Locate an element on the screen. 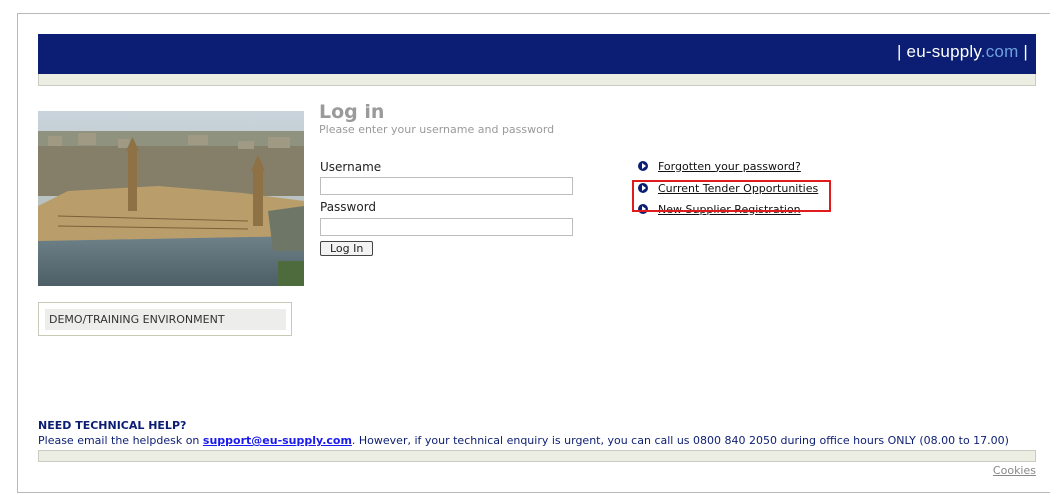  environment-box: DEMO/TRAINING ENVIRONMENT is located at coordinates (165, 319).